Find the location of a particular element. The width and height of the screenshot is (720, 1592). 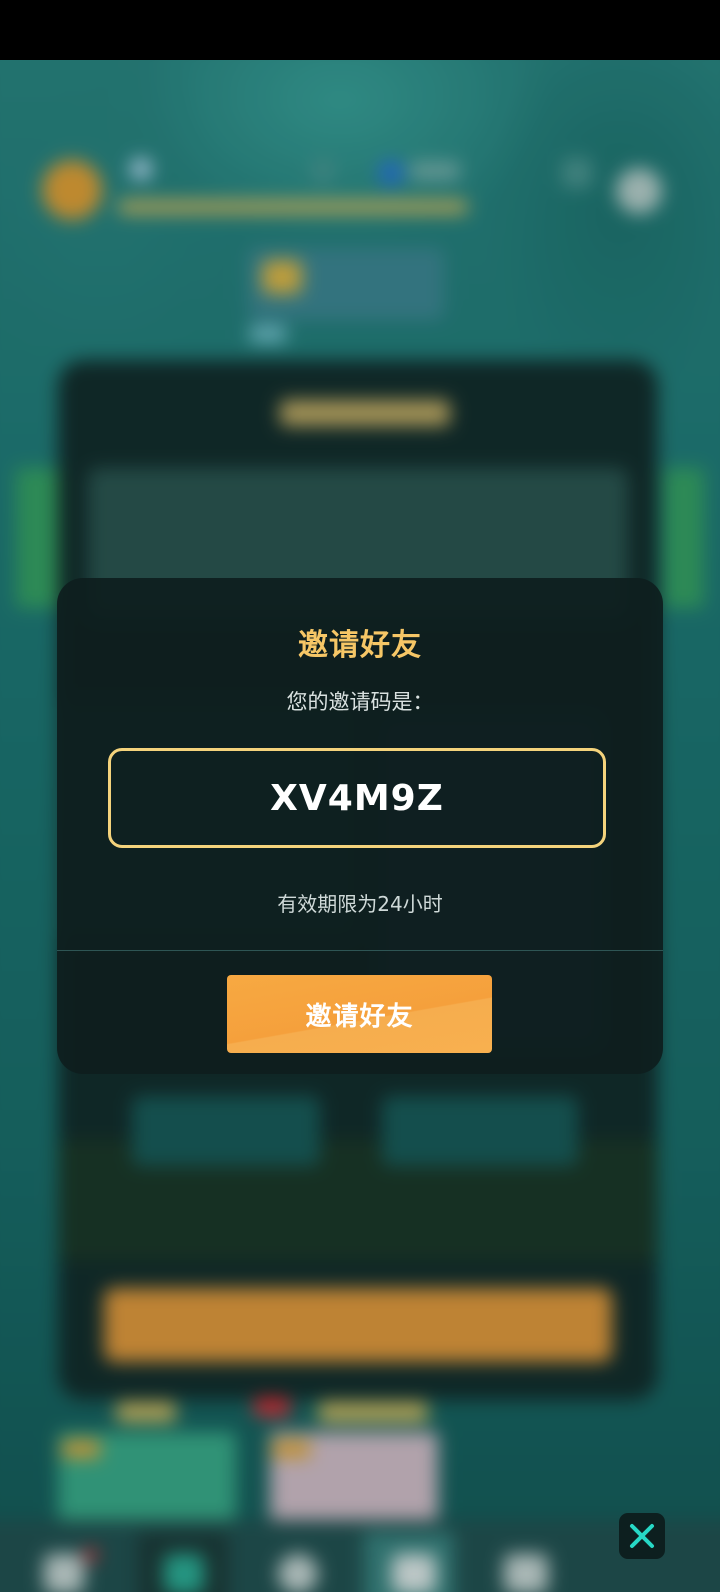

invite-code-box: XV4M9Z is located at coordinates (357, 798).